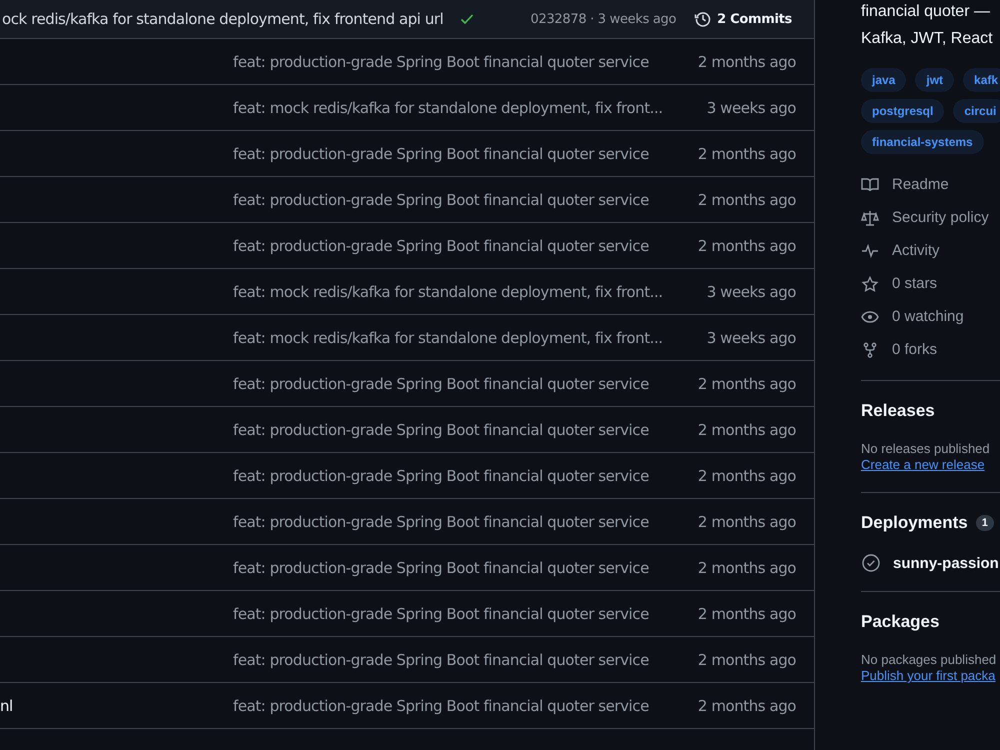 The width and height of the screenshot is (1000, 750). I want to click on sidebar-link: Security policy, so click(940, 217).